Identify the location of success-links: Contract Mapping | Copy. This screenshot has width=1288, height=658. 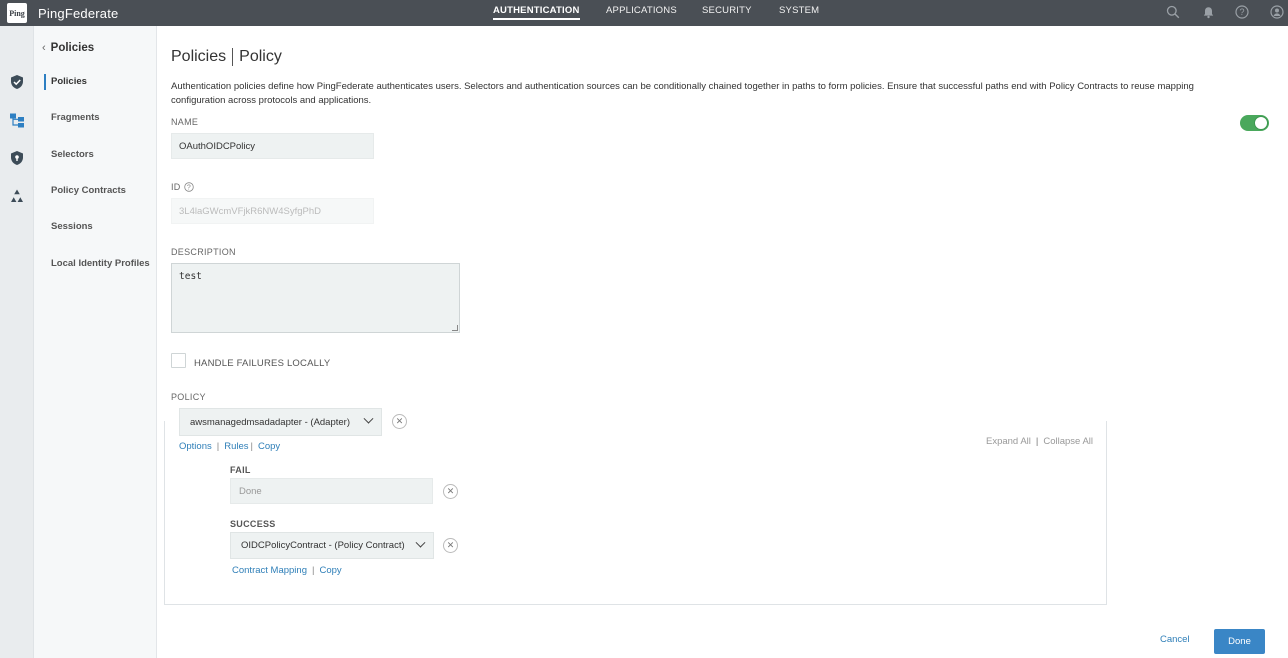
(287, 570).